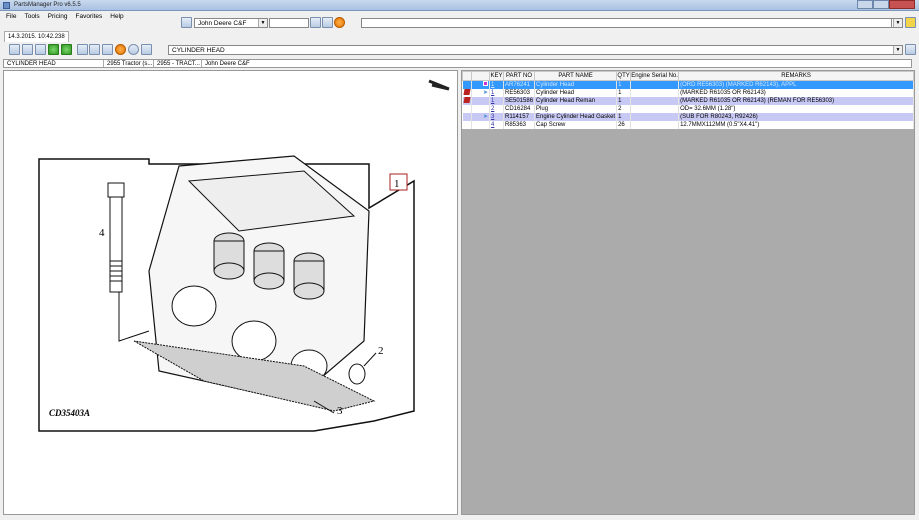  Describe the element at coordinates (459, 5) in the screenshot. I see `title-bar: PartsManager Pro v6.5.5` at that location.